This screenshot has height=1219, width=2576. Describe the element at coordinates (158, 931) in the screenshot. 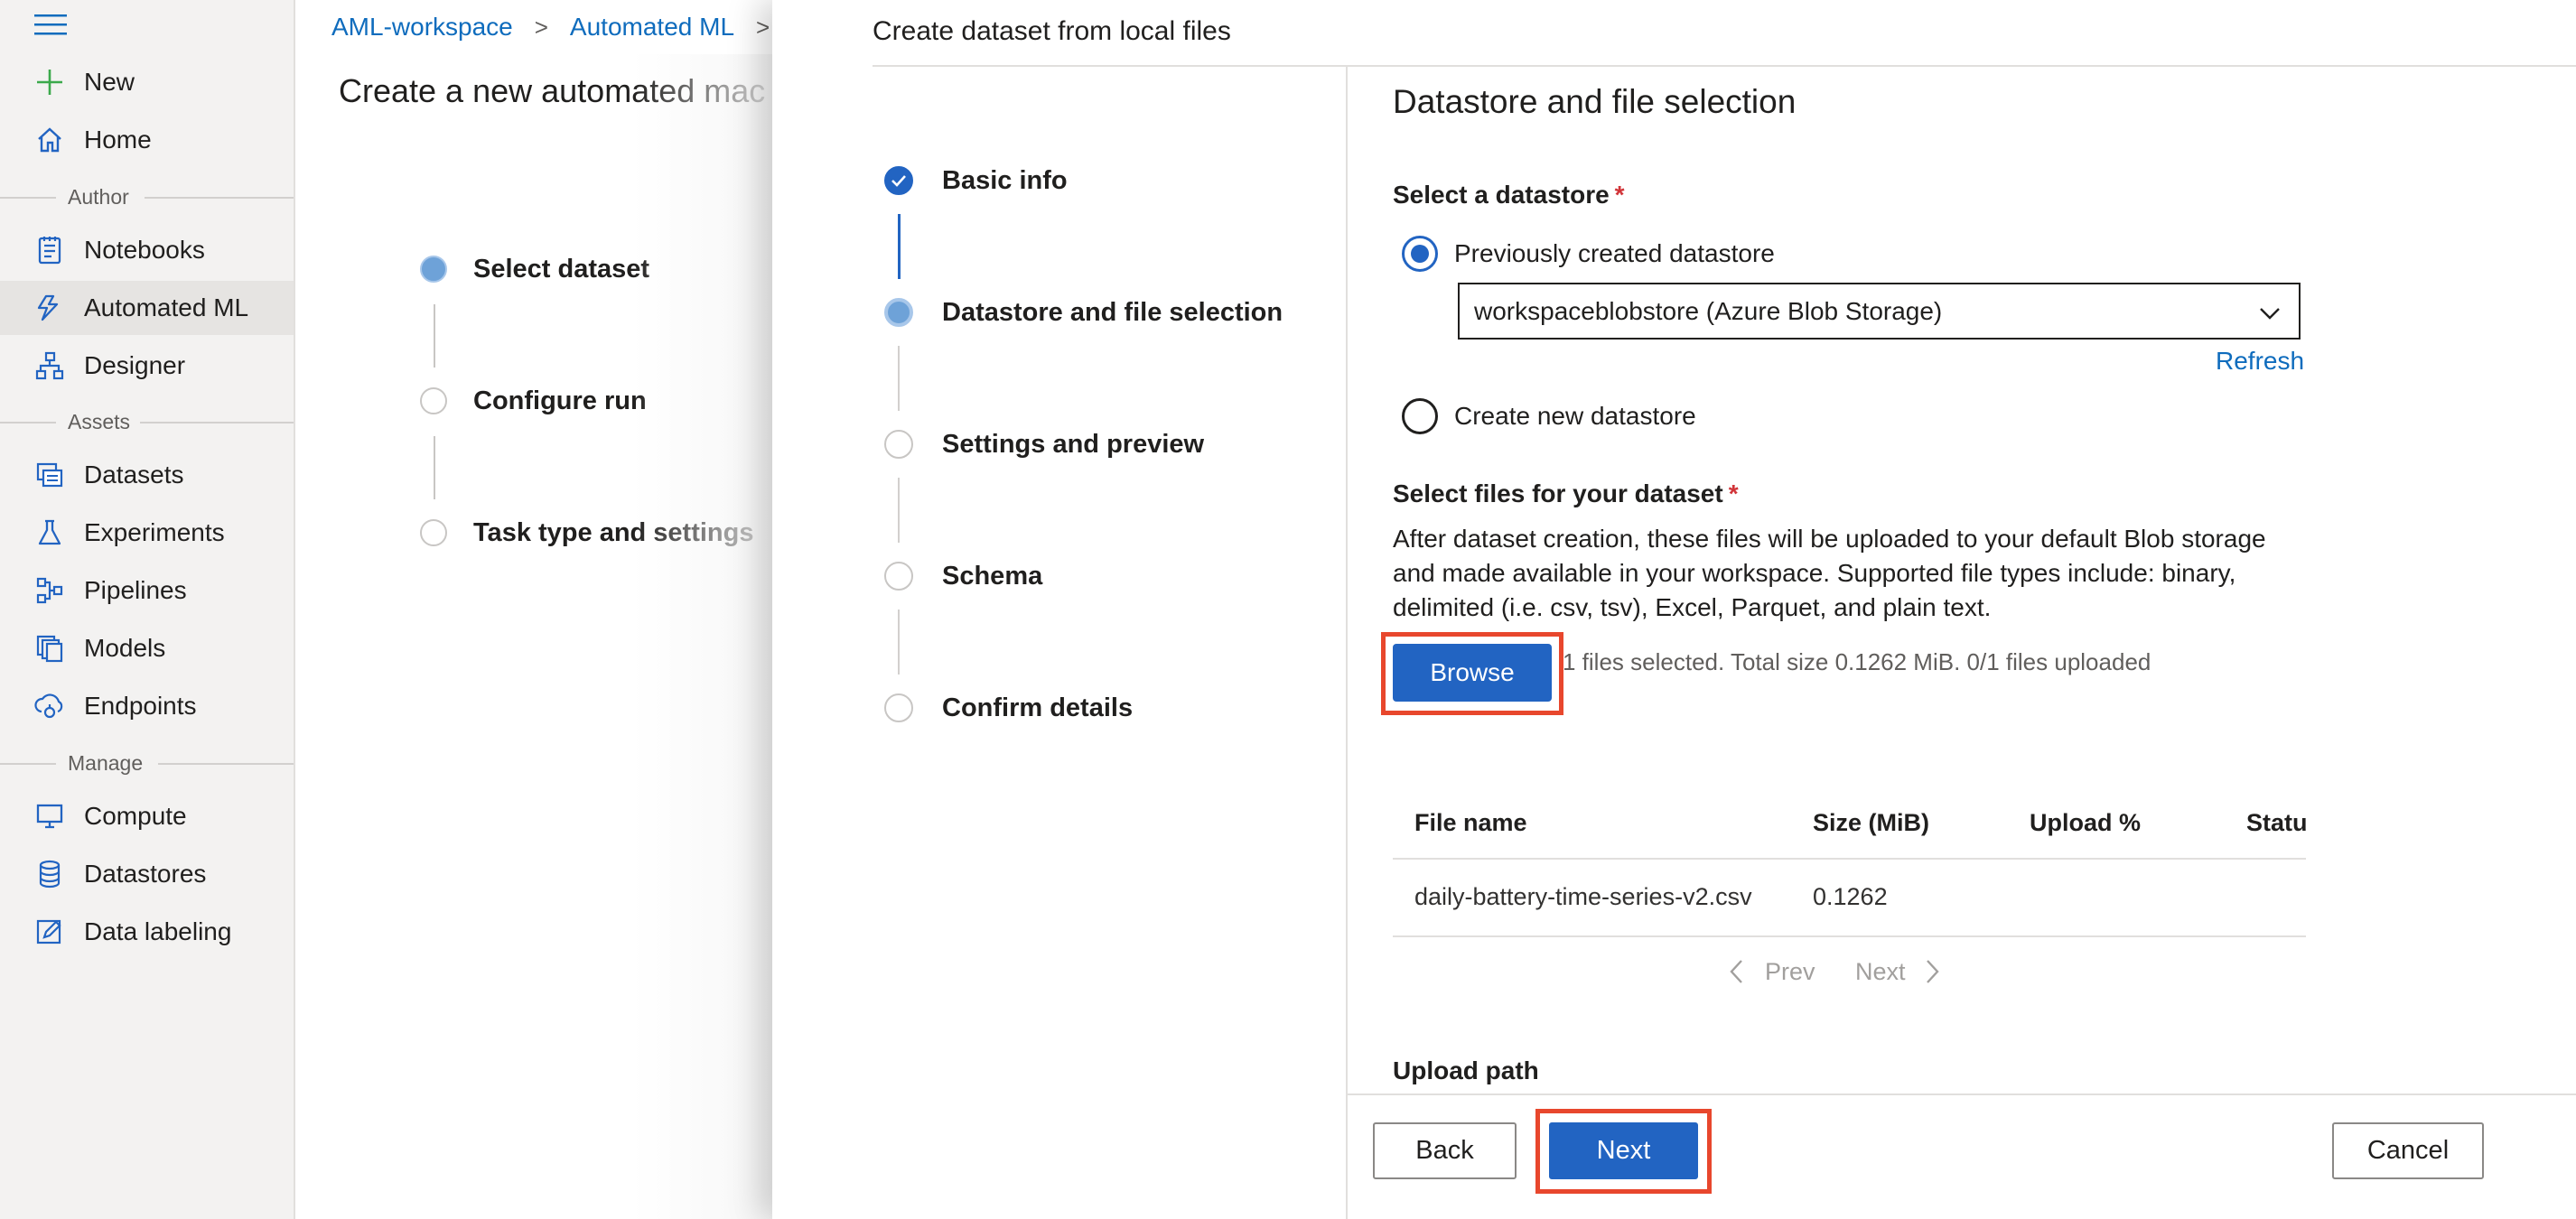

I see `nav-item-label: Data labeling` at that location.